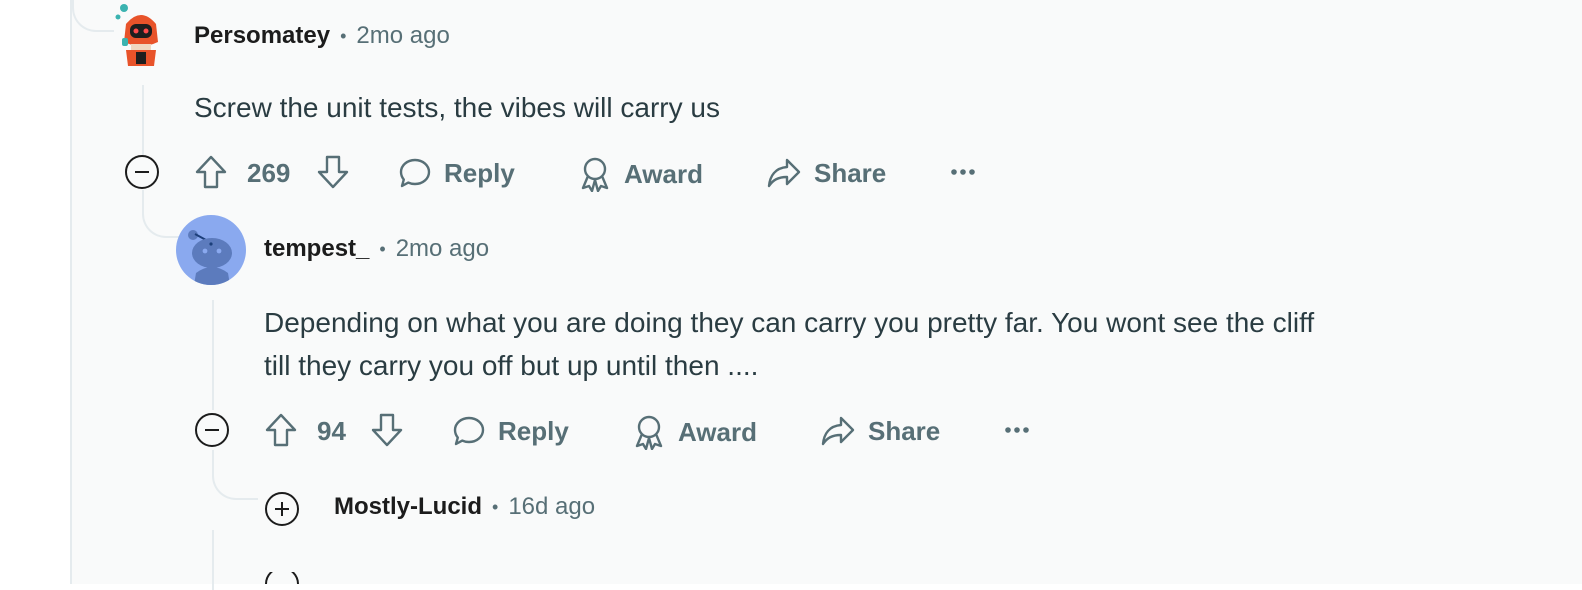  I want to click on comment-header: Persomatey • 2mo ago, so click(322, 36).